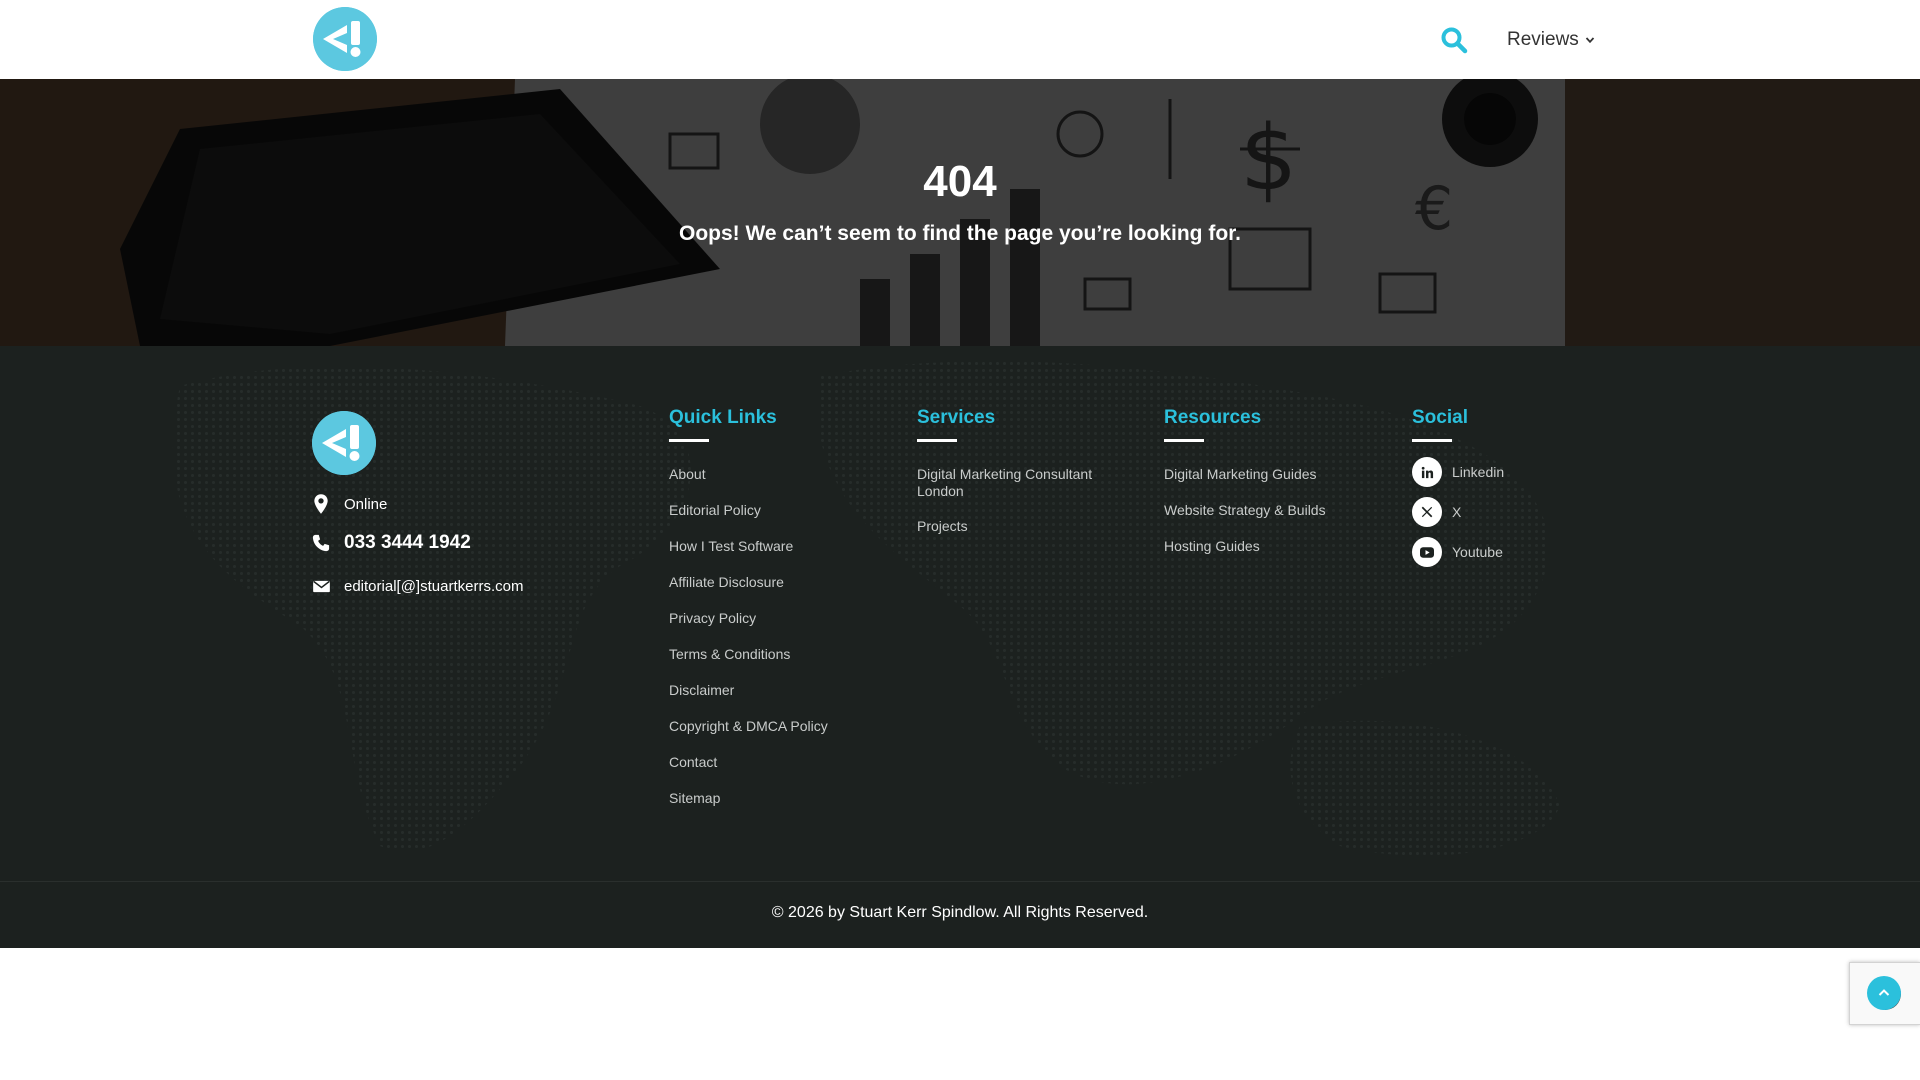 The image size is (1920, 1080). I want to click on footer-link-contact: Contact, so click(748, 762).